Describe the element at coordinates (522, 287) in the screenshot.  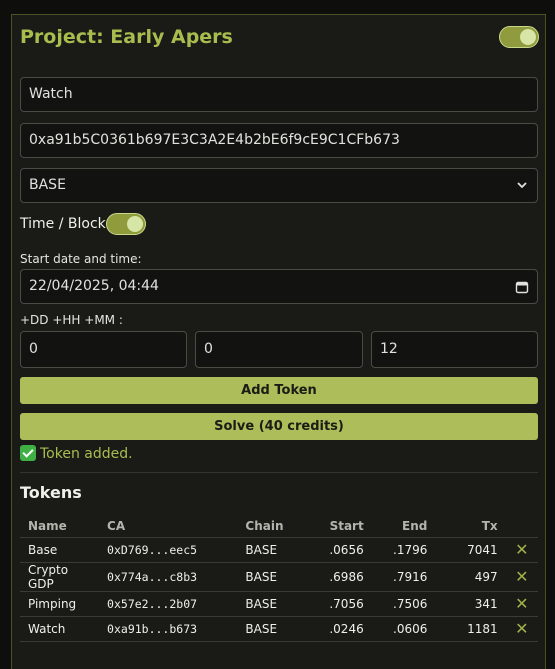
I see `calendar-icon` at that location.